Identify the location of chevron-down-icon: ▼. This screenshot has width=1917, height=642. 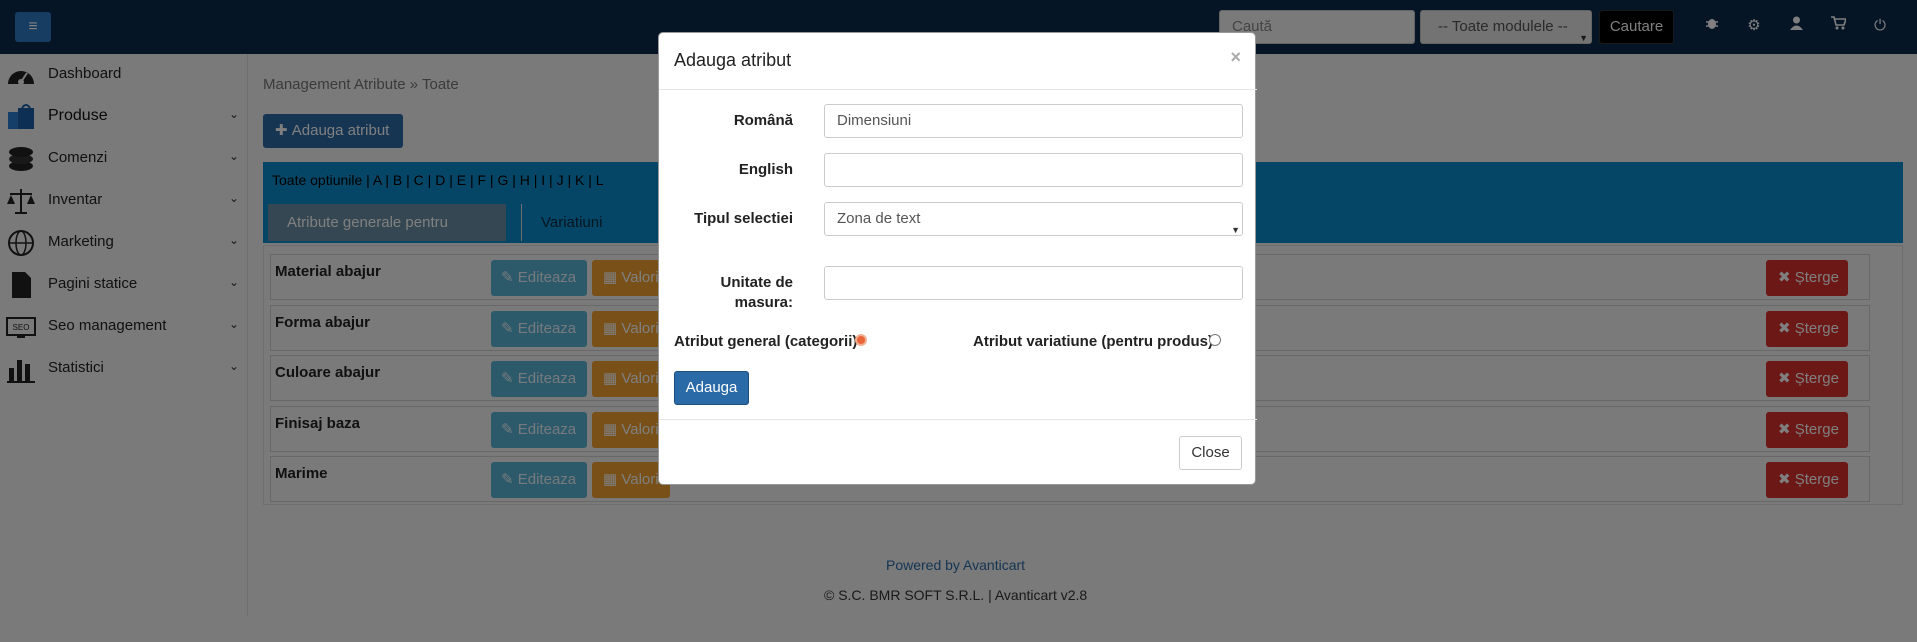
(1235, 230).